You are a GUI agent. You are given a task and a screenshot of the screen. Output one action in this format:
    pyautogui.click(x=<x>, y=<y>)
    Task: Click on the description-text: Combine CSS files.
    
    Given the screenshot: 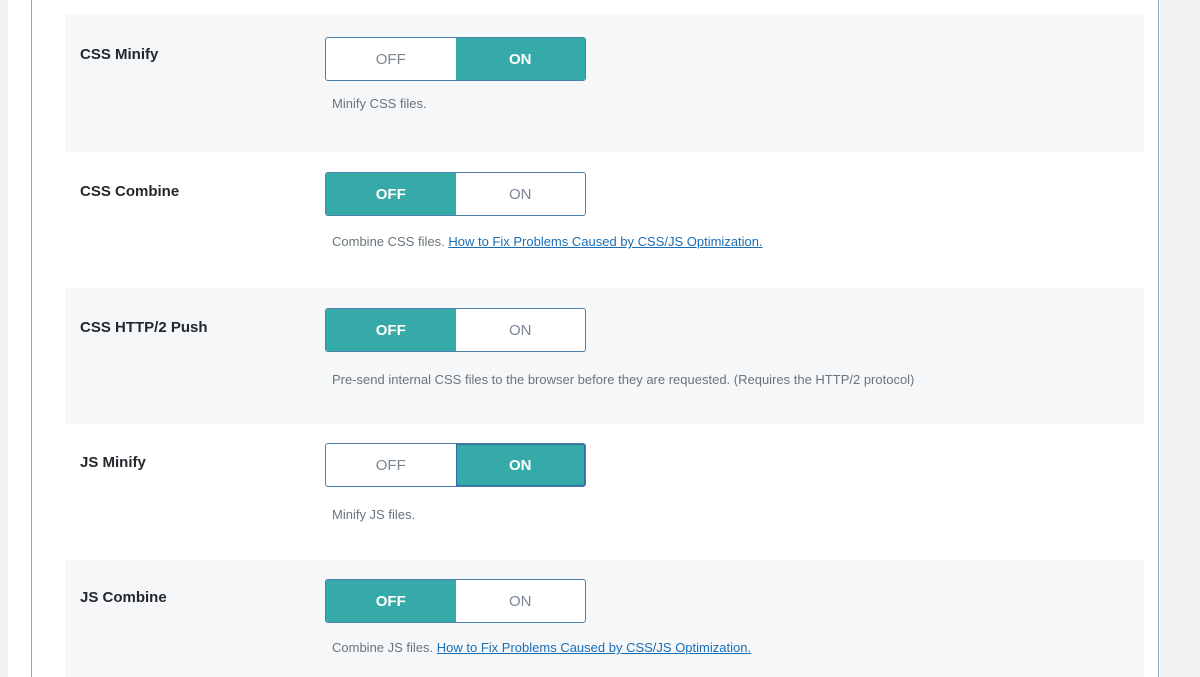 What is the action you would take?
    pyautogui.click(x=388, y=241)
    